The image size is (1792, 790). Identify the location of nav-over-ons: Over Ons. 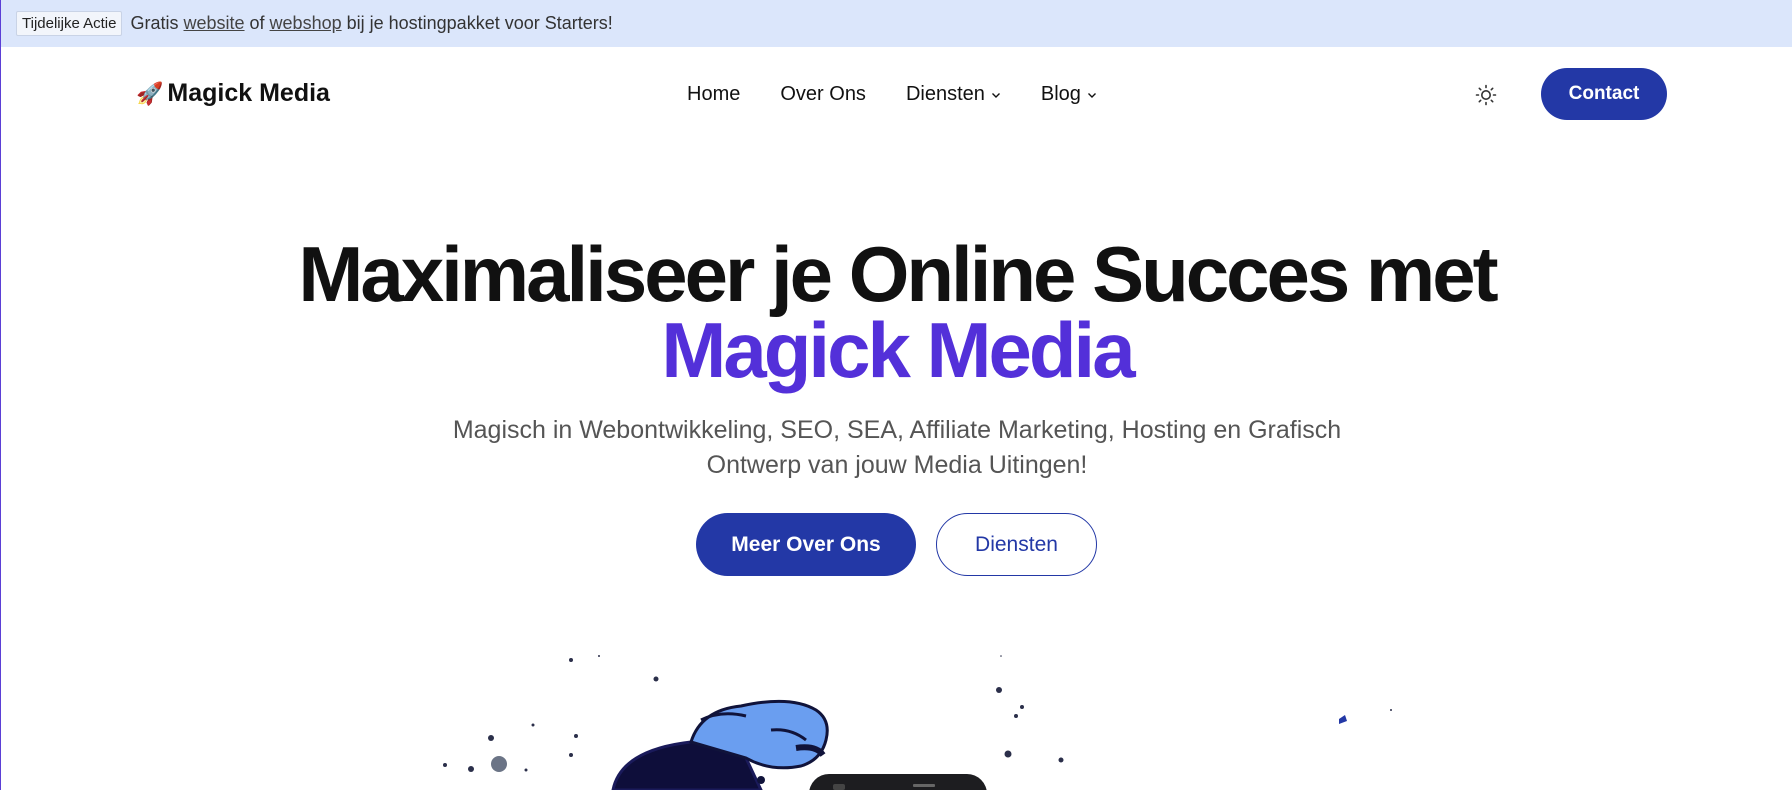
(823, 94).